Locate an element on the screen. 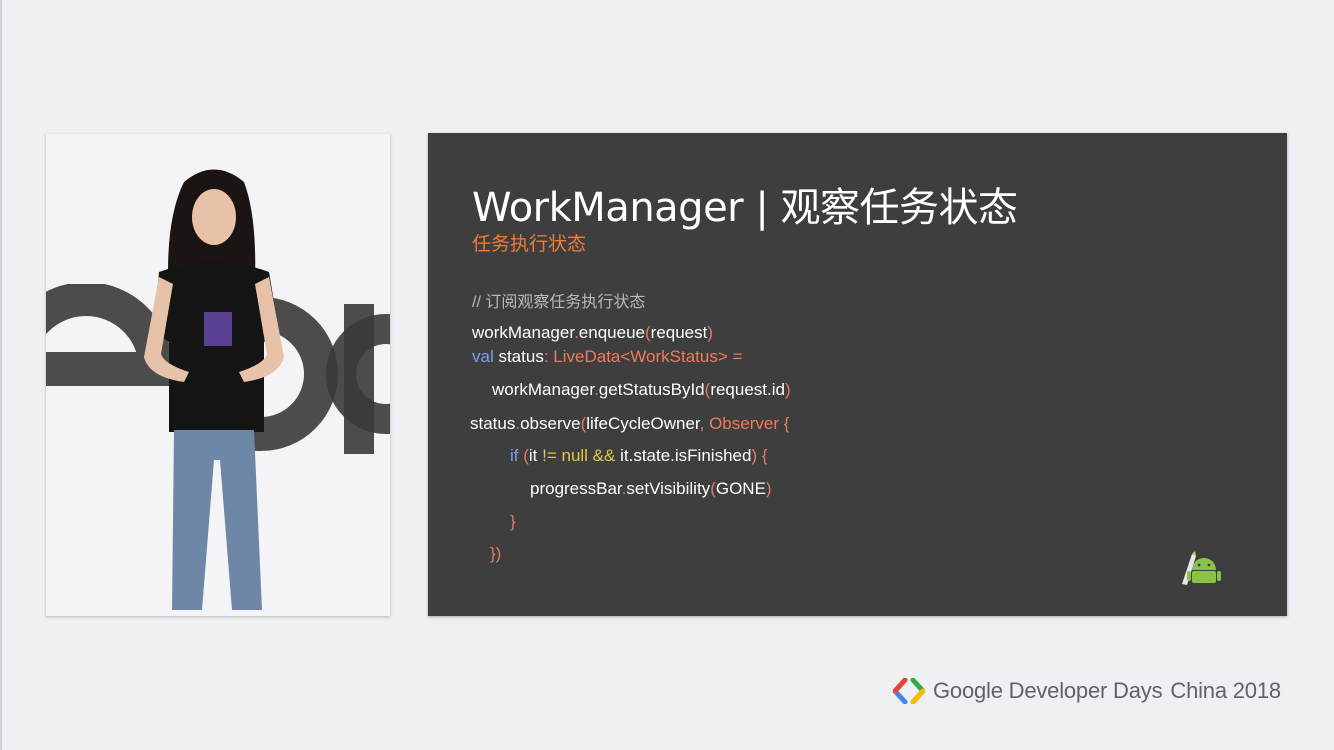  code-token: , is located at coordinates (704, 423).